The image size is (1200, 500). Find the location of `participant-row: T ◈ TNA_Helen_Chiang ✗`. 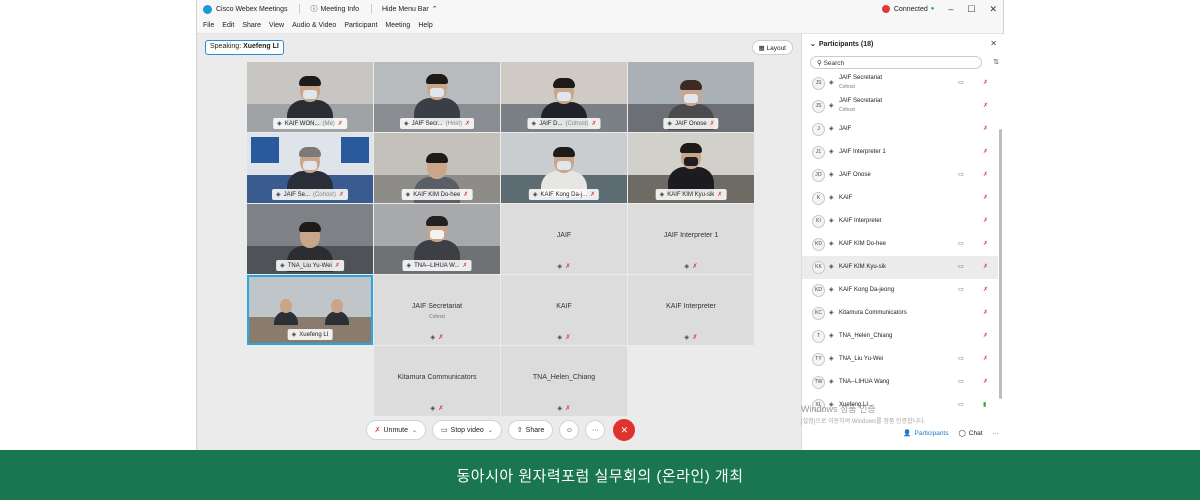

participant-row: T ◈ TNA_Helen_Chiang ✗ is located at coordinates (900, 336).